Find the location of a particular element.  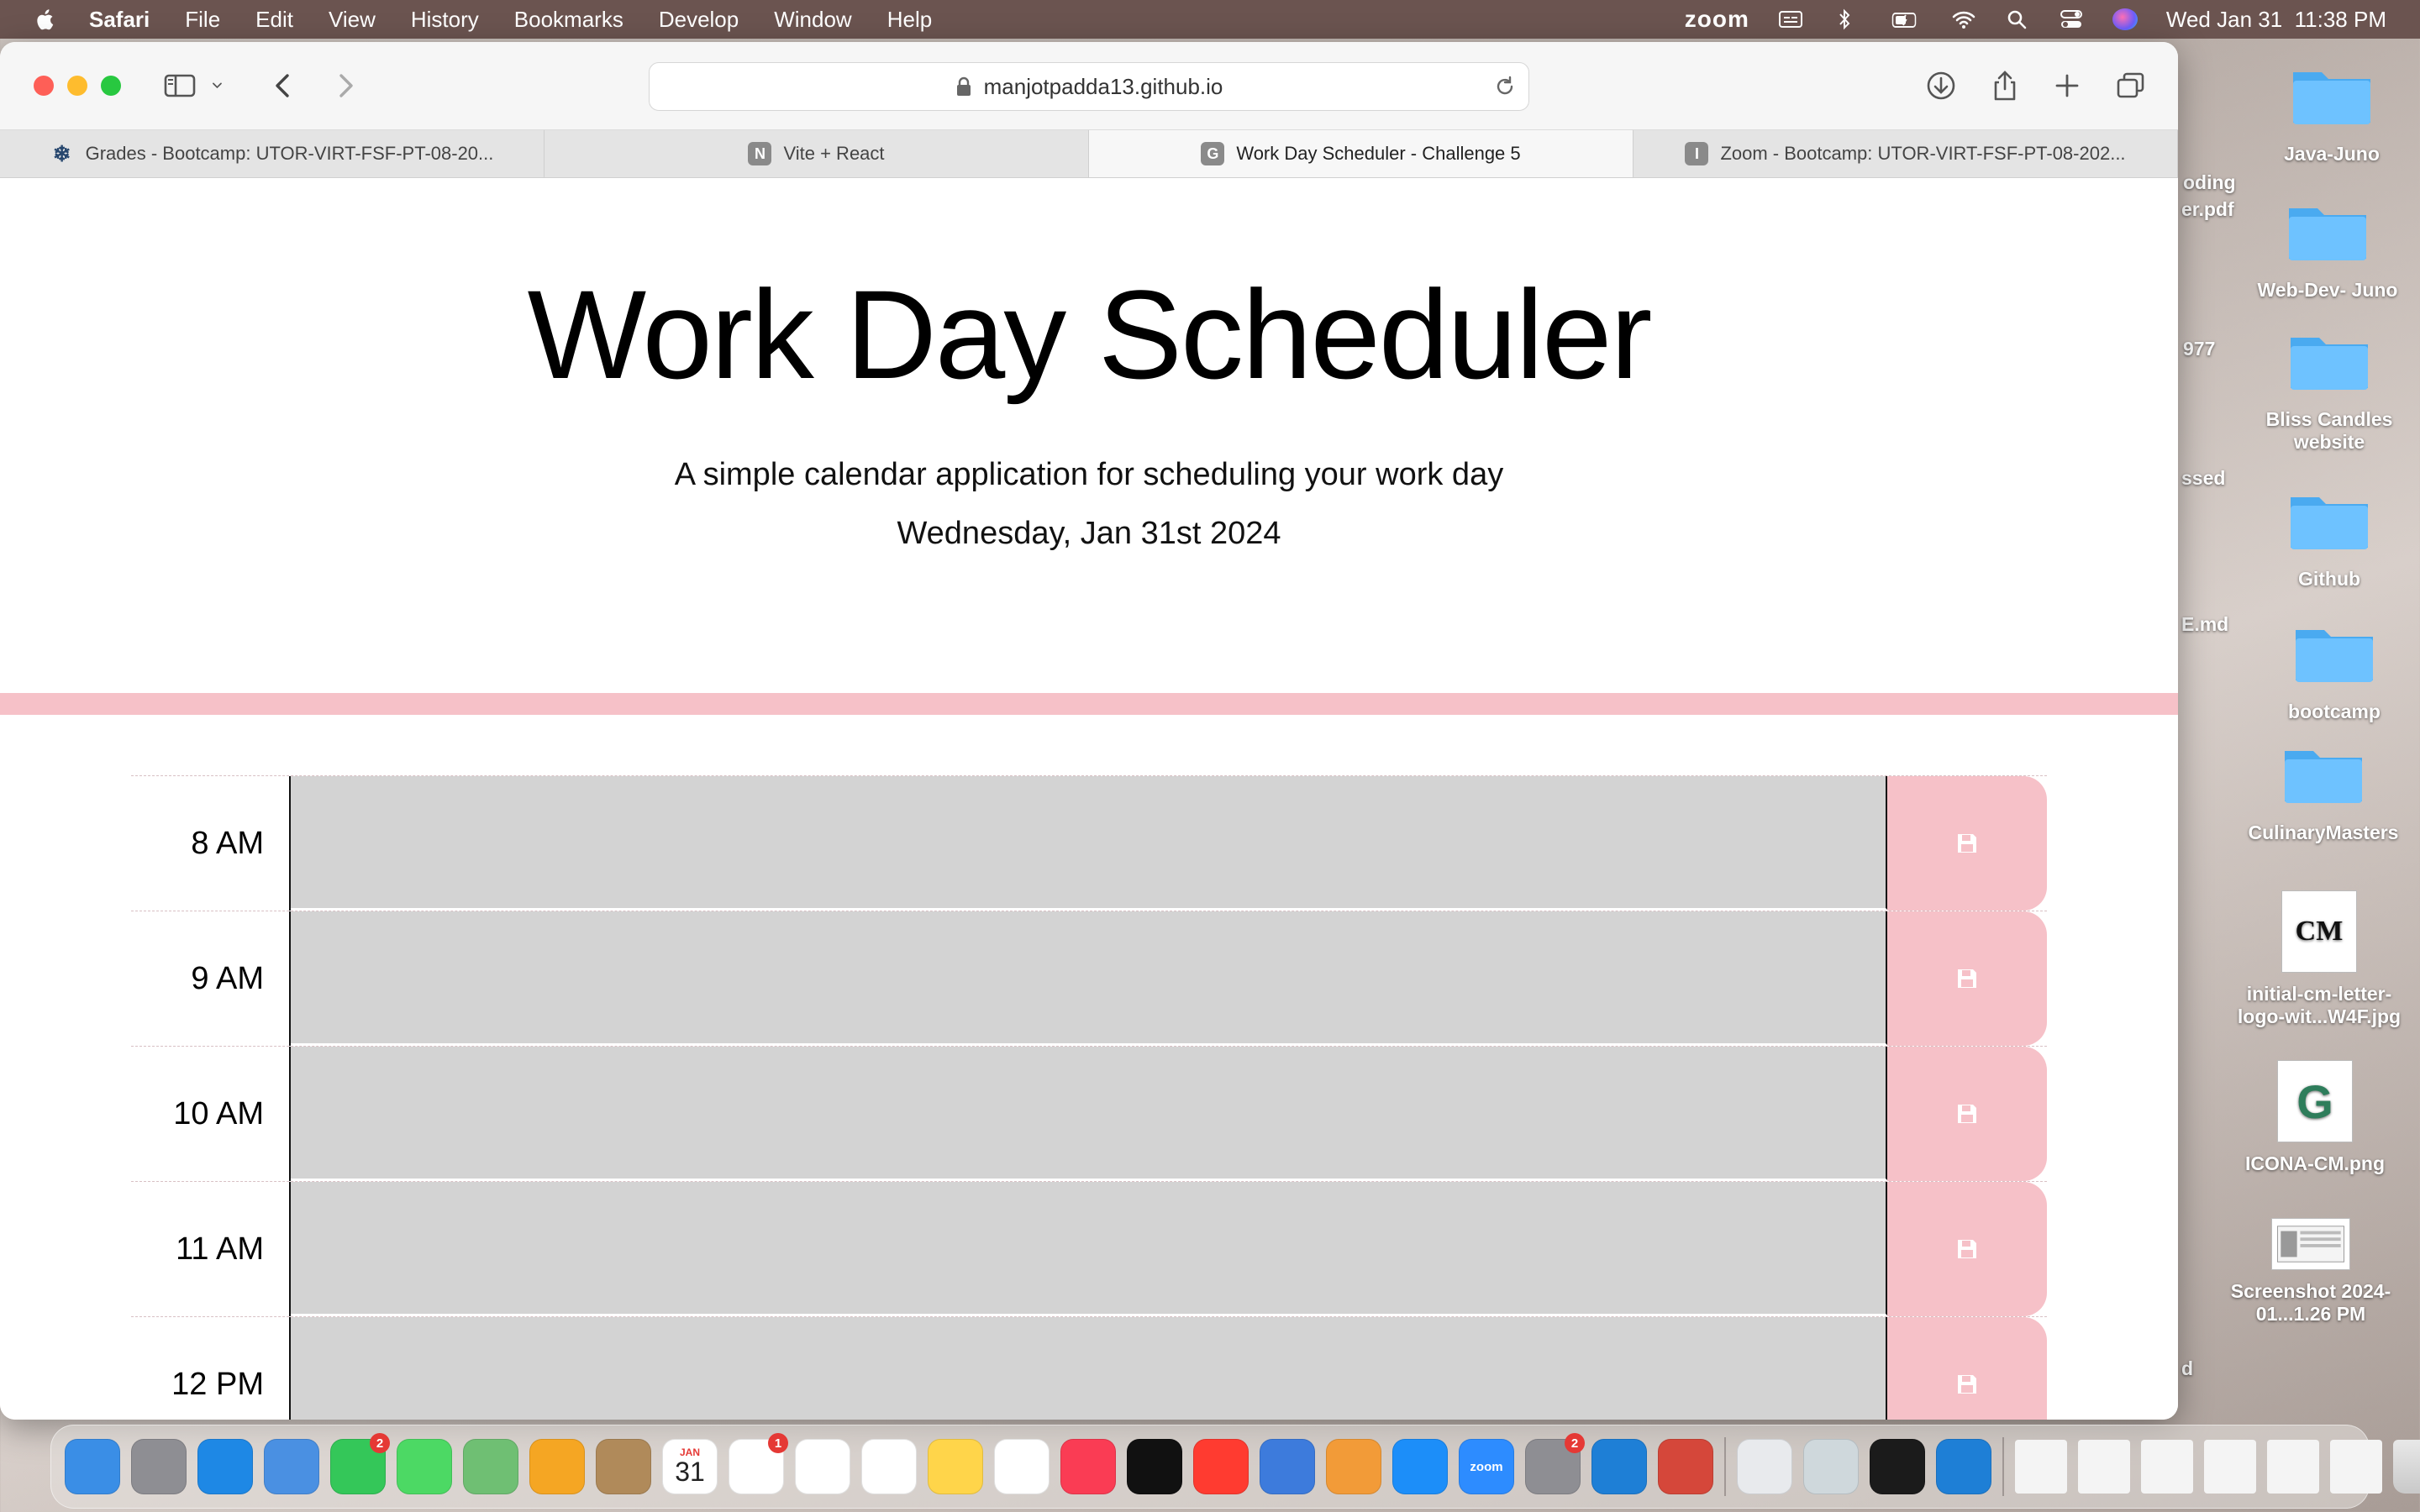

tab-label: Vite + React is located at coordinates (834, 153).